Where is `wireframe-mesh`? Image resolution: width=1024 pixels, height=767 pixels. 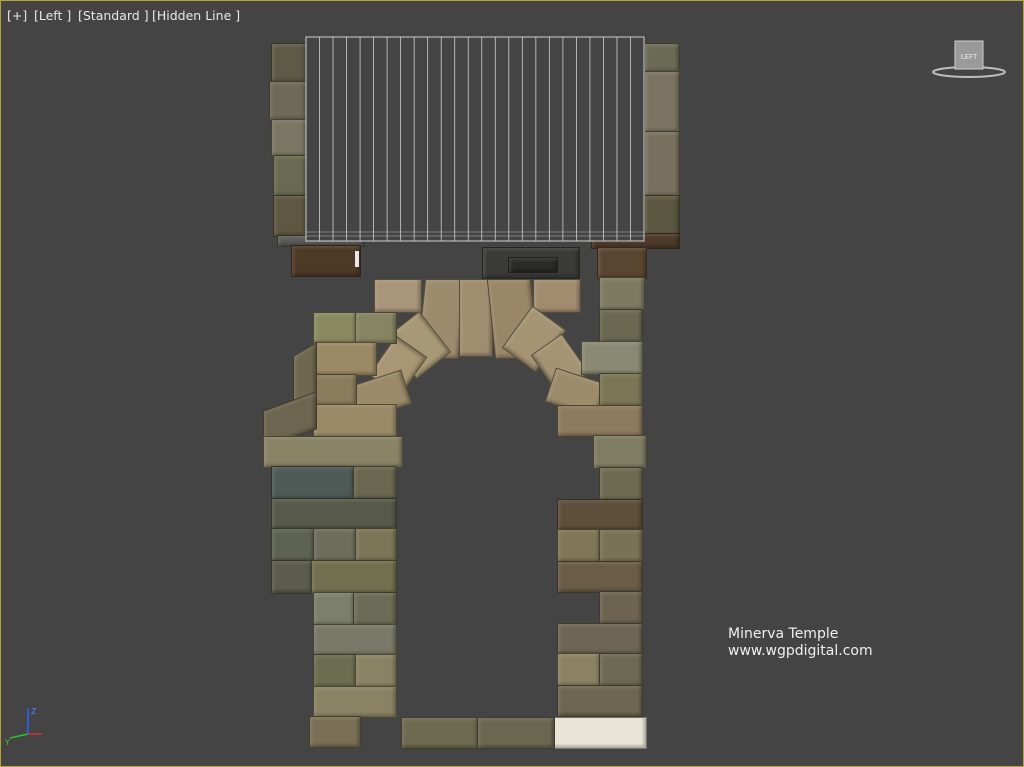
wireframe-mesh is located at coordinates (475, 139).